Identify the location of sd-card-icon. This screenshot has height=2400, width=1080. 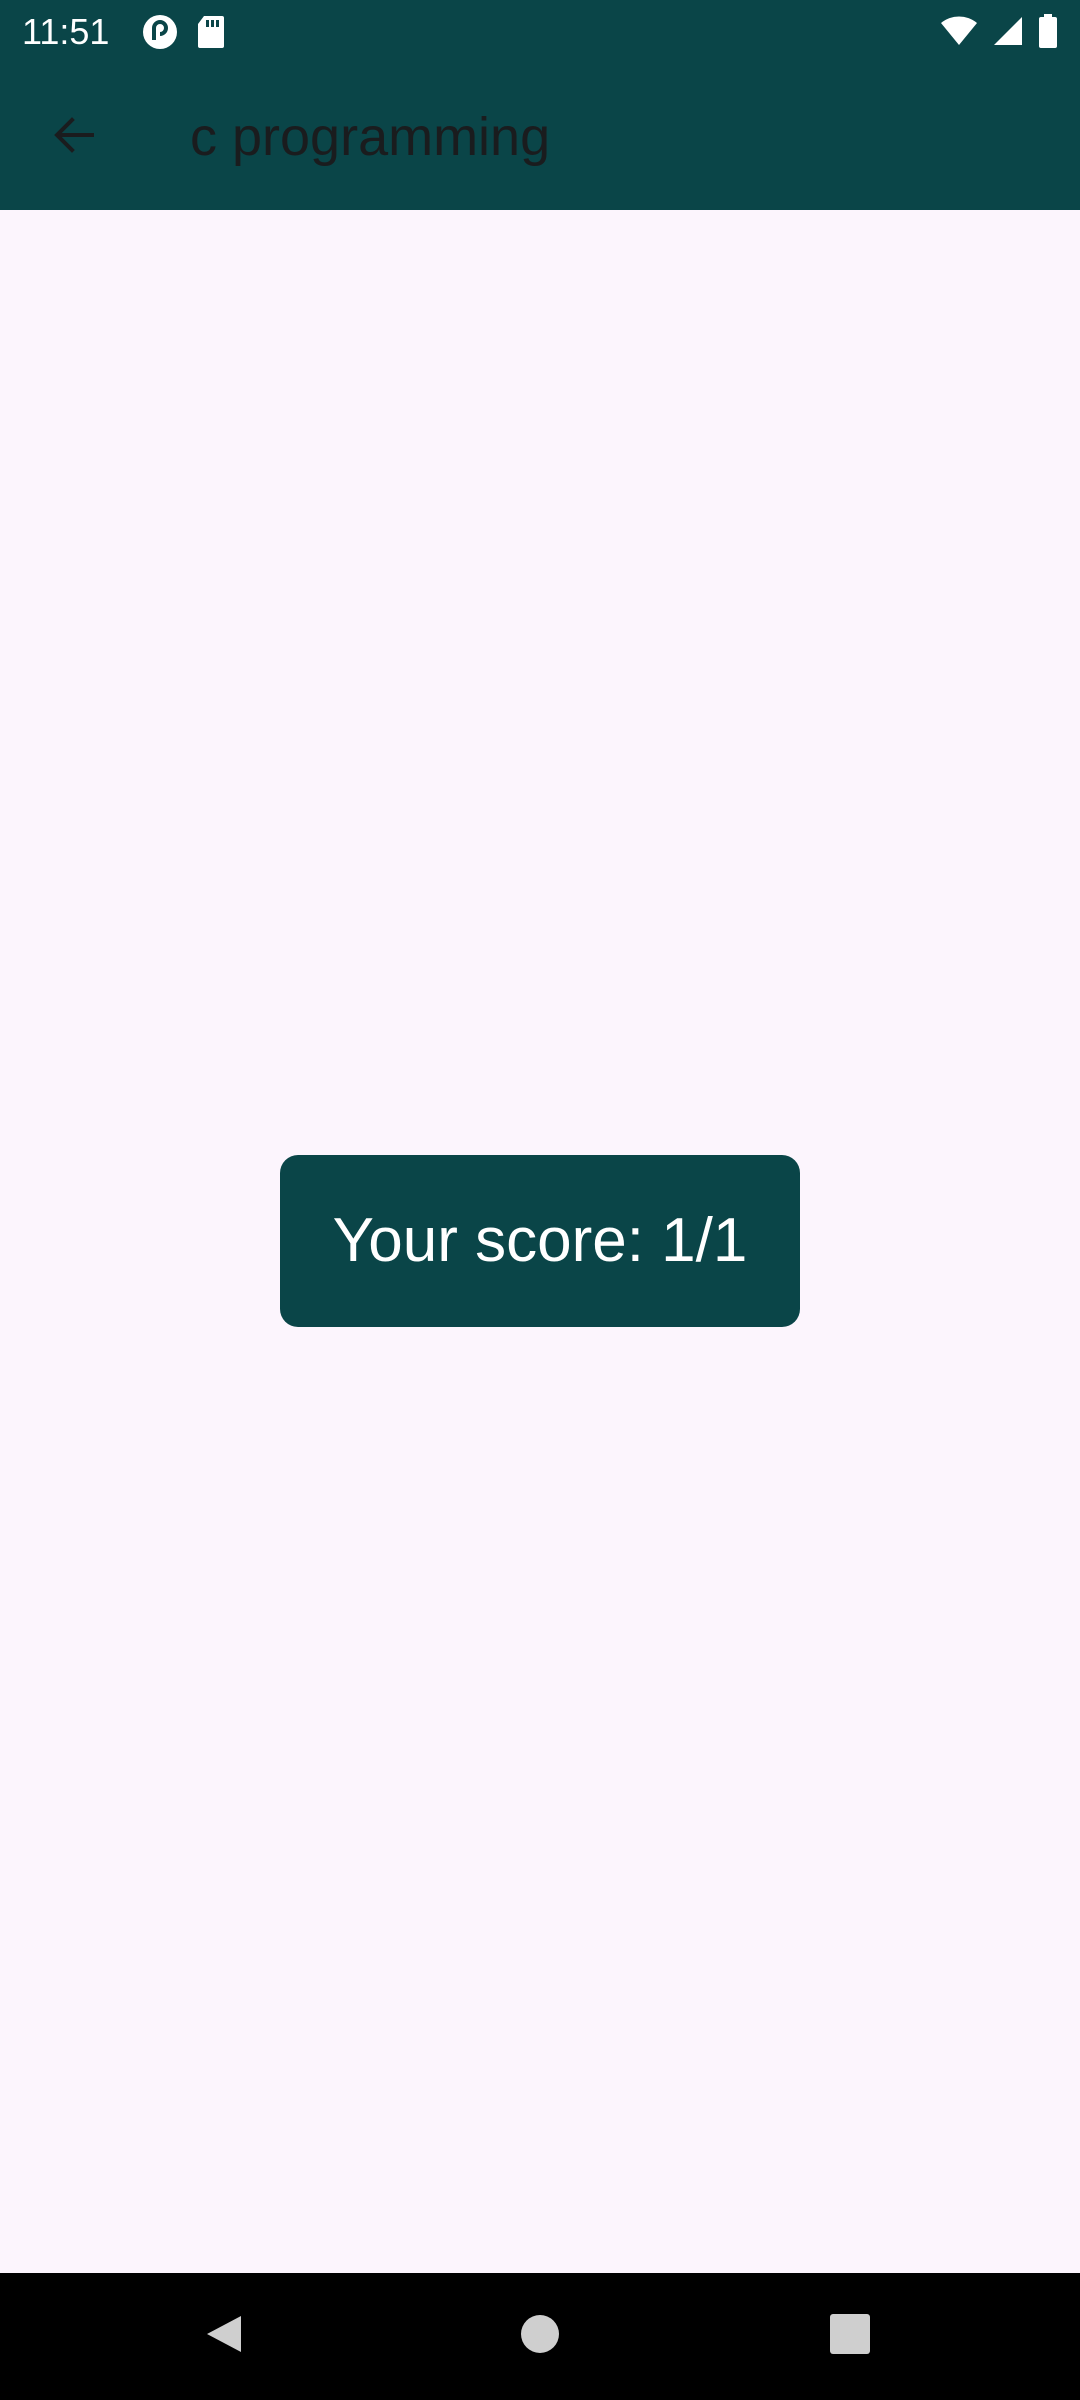
(211, 34).